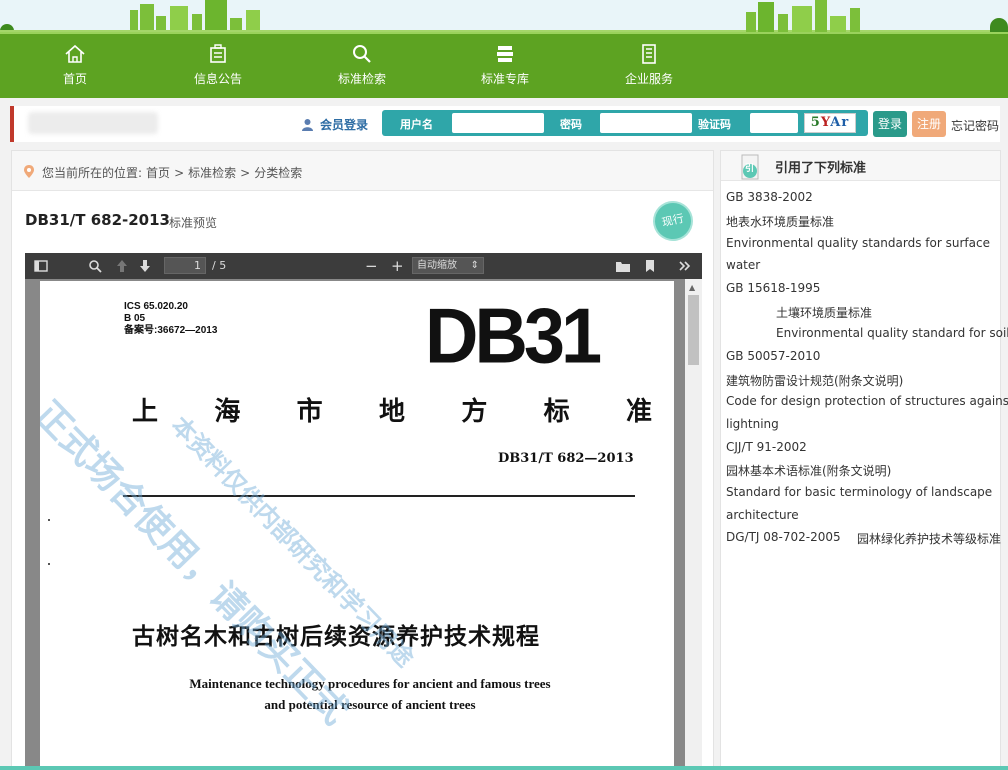 This screenshot has height=770, width=1008. What do you see at coordinates (504, 17) in the screenshot?
I see `header-banner` at bounding box center [504, 17].